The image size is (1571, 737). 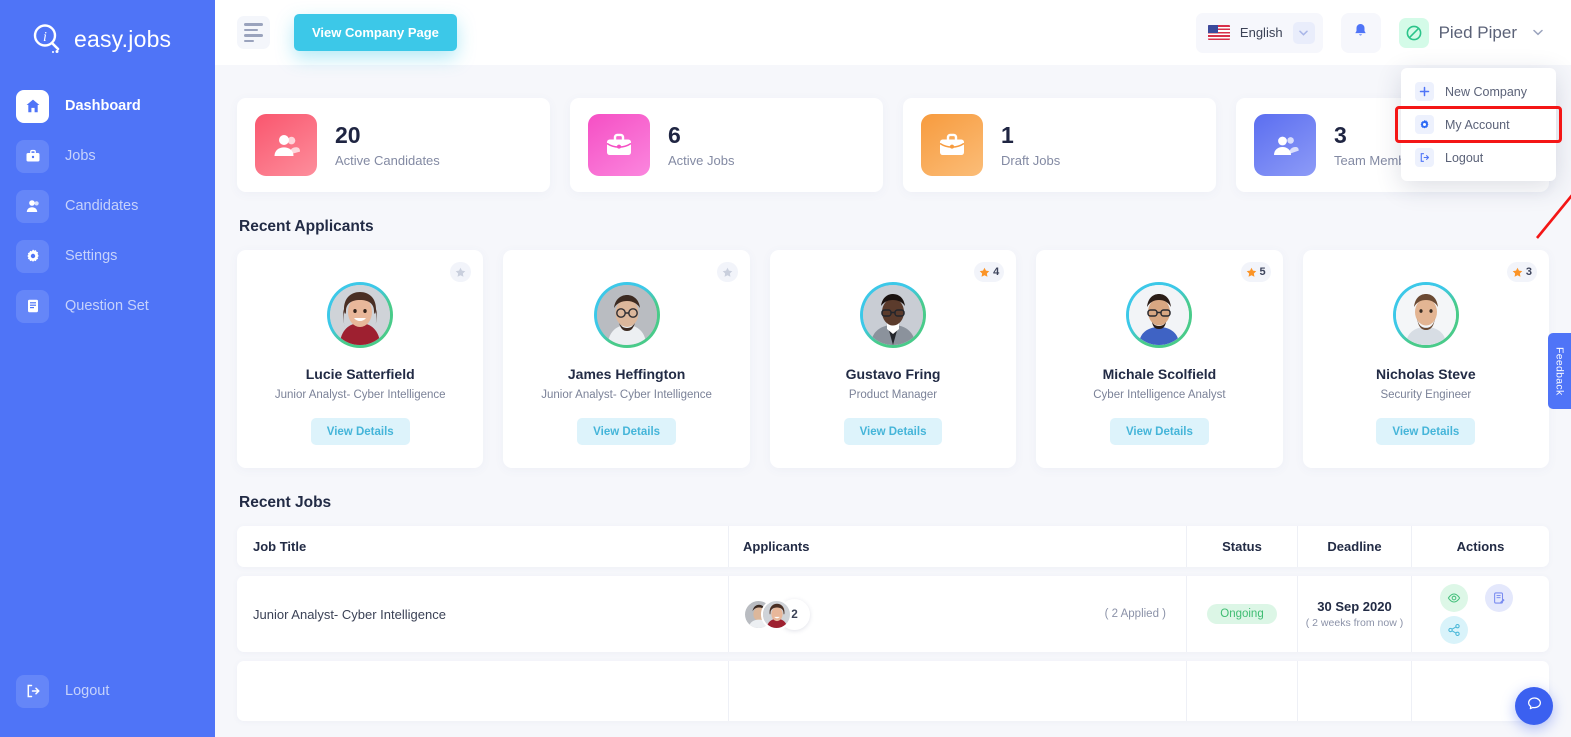 What do you see at coordinates (102, 206) in the screenshot?
I see `sidebar-item-label: Candidates` at bounding box center [102, 206].